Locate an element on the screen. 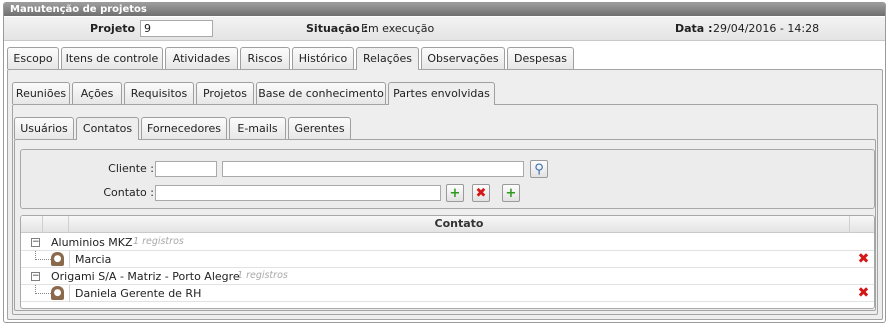 The width and height of the screenshot is (889, 326). group-name: Aluminios MKZ is located at coordinates (92, 242).